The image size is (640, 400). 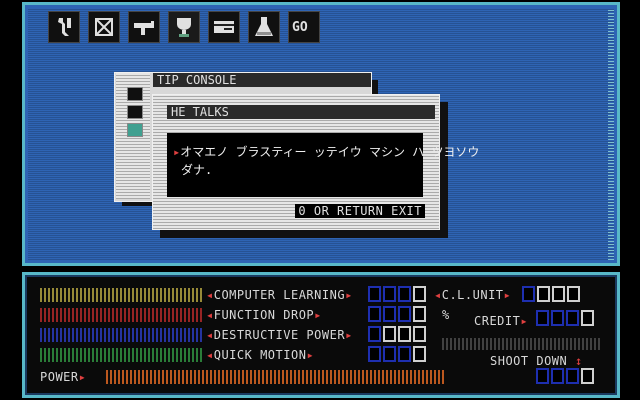 I want to click on frame-dots-edge, so click(x=611, y=134).